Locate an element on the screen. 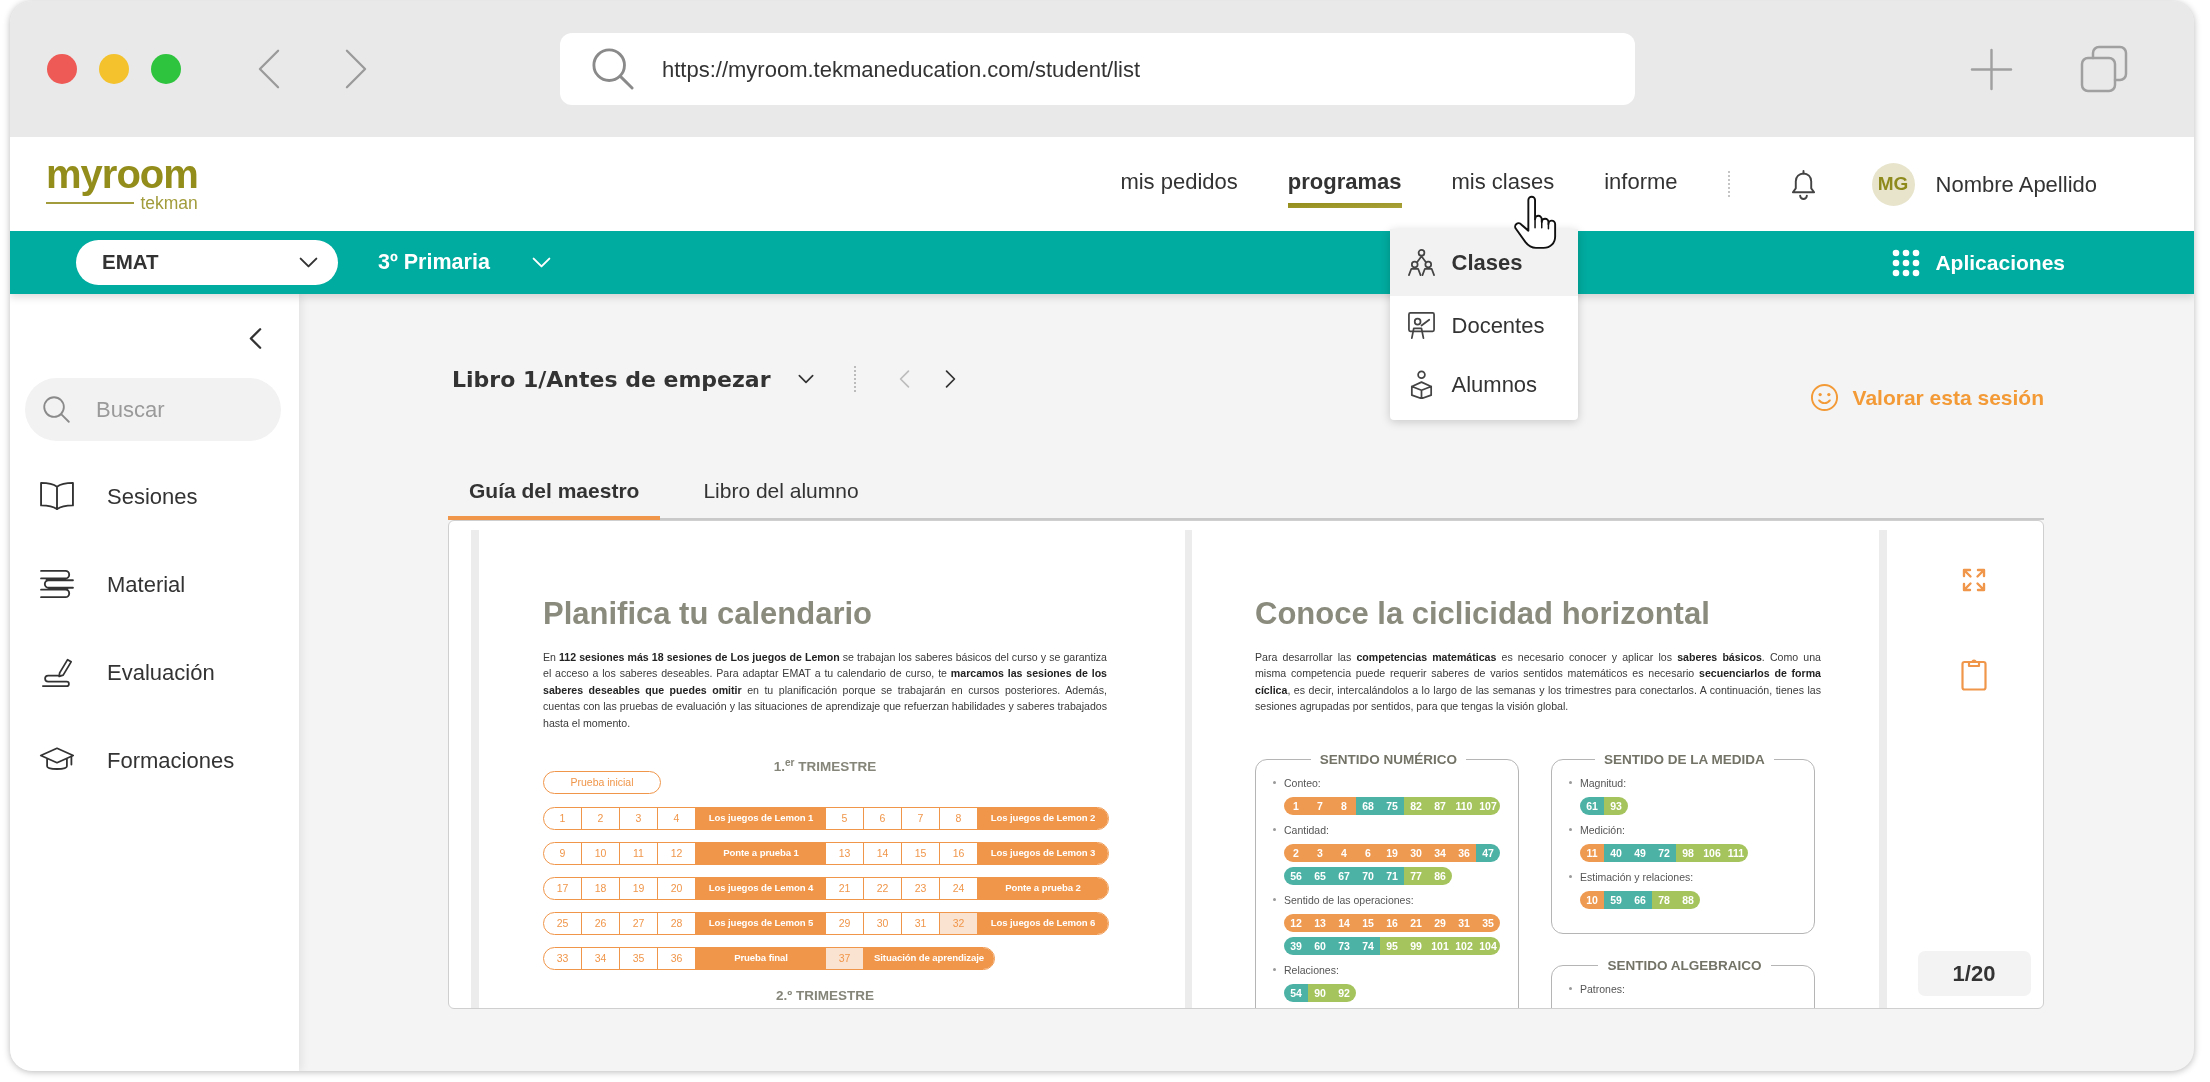 The width and height of the screenshot is (2210, 1082). session-number: 8 is located at coordinates (1344, 806).